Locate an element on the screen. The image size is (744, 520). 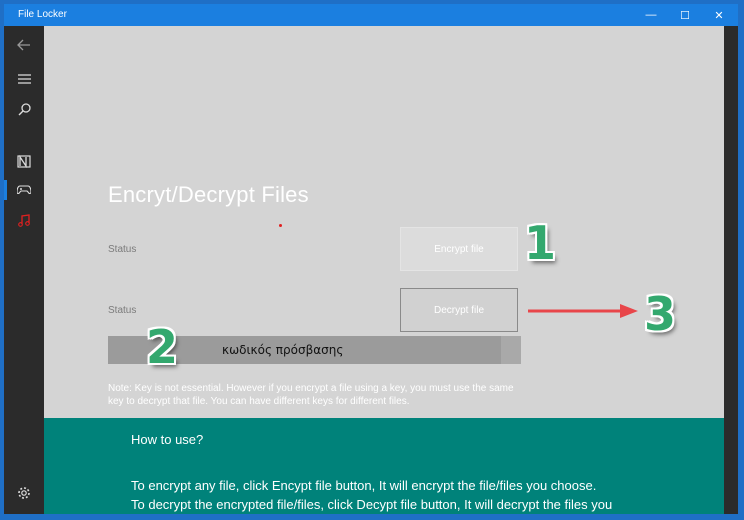
decrypt-file-button: Decrypt file is located at coordinates (459, 310).